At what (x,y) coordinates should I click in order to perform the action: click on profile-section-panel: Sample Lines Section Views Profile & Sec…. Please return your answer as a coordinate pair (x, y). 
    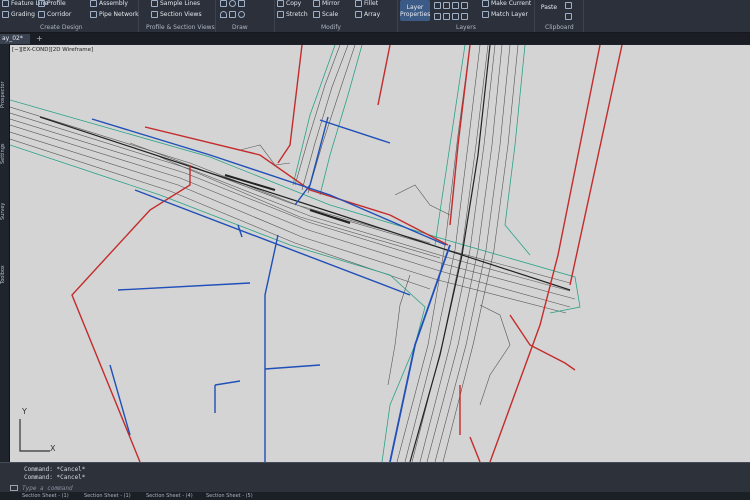
    Looking at the image, I should click on (177, 16).